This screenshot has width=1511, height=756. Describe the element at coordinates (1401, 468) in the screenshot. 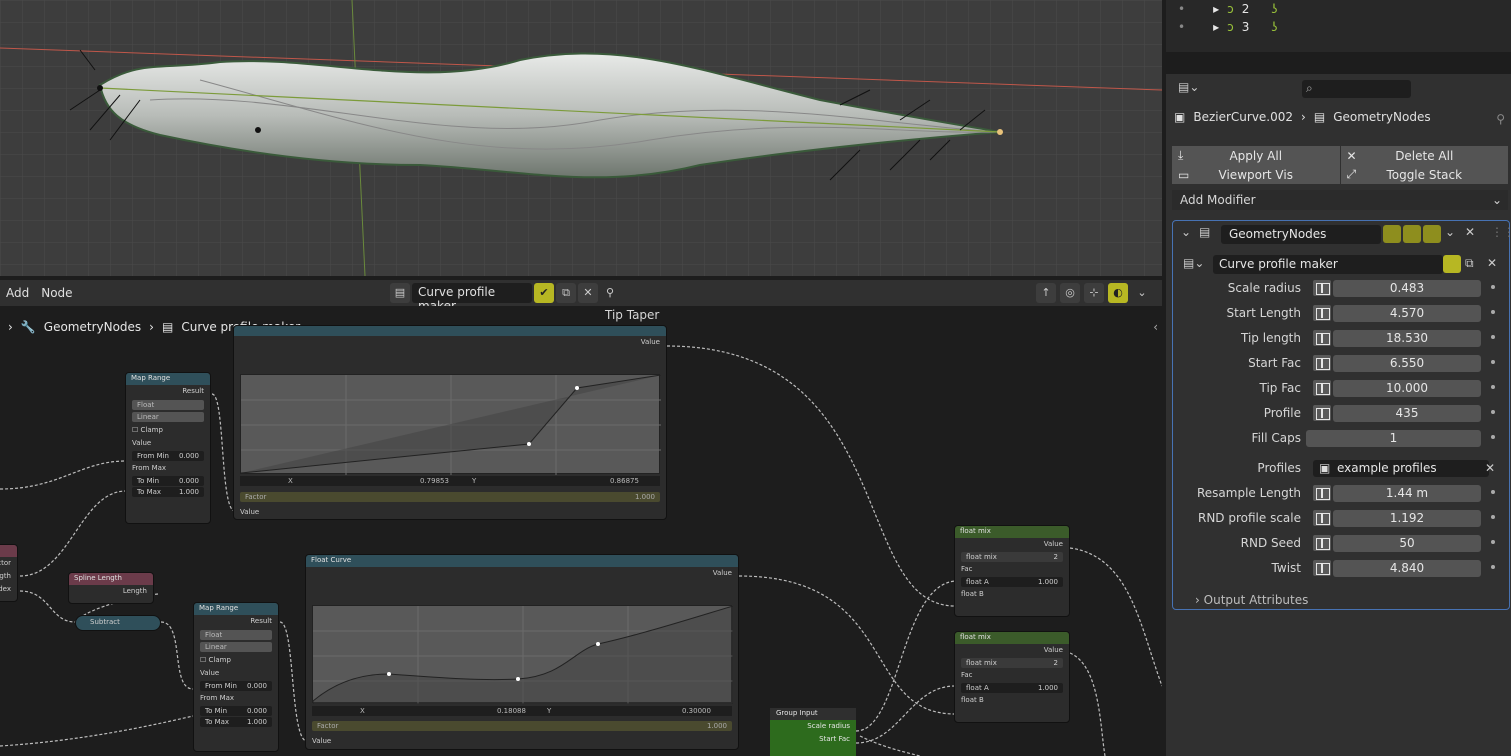

I see `collection-field: example profiles` at that location.